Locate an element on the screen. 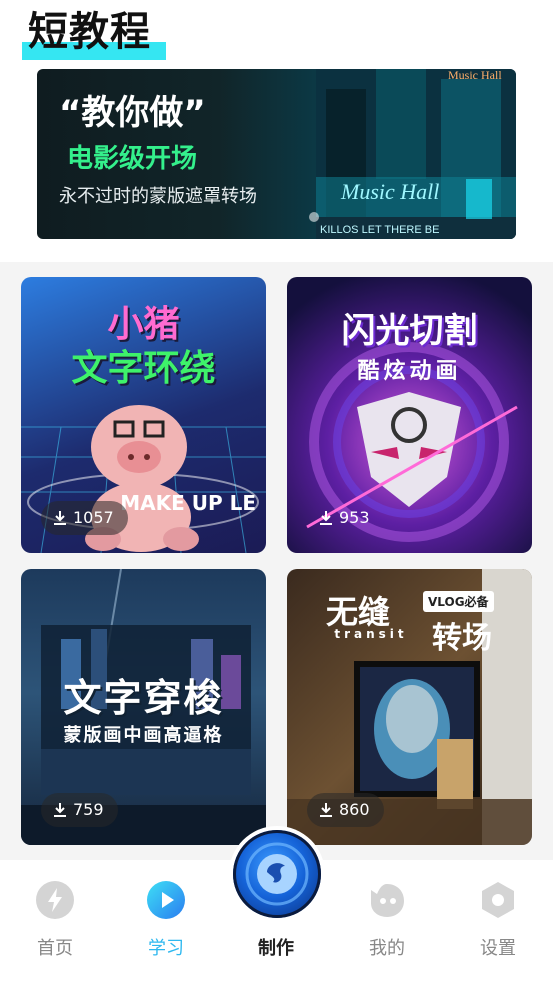 This screenshot has height=983, width=553. nav-item-learn: 学习 is located at coordinates (166, 921).